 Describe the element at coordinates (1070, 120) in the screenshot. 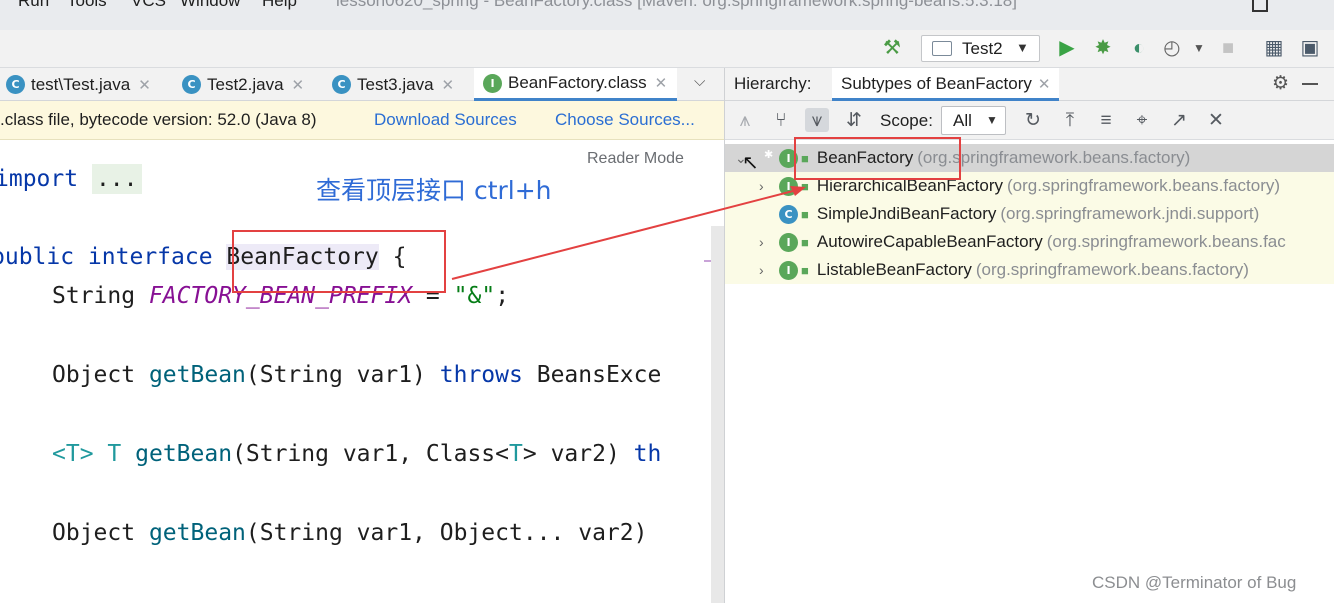

I see `navigate-up-icon: ⤒` at that location.